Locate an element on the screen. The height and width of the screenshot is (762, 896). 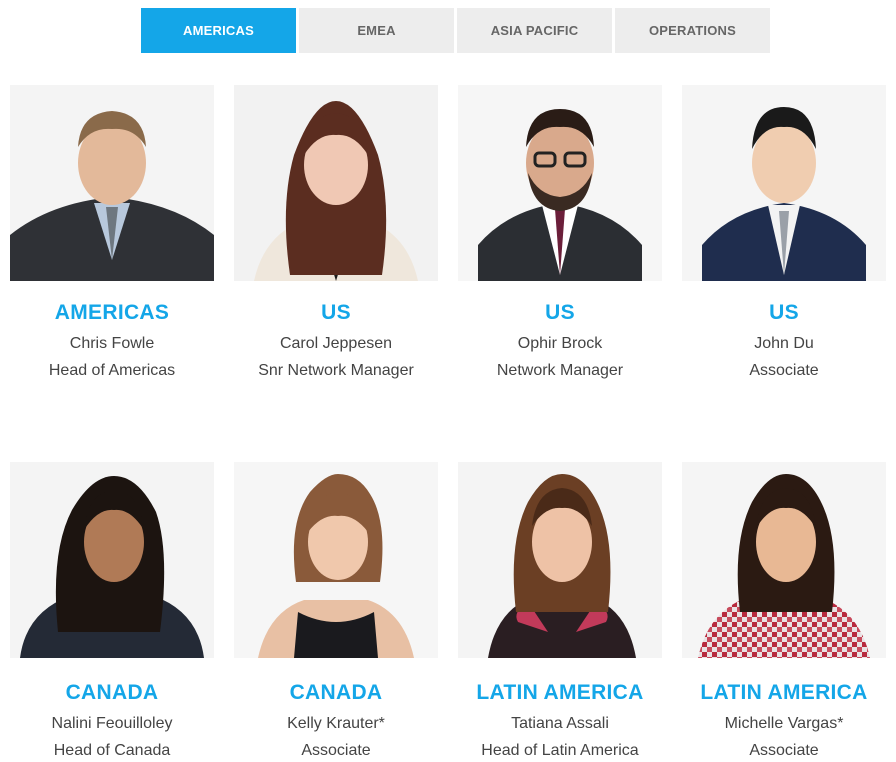
member-role: Network Manager is located at coordinates (560, 370).